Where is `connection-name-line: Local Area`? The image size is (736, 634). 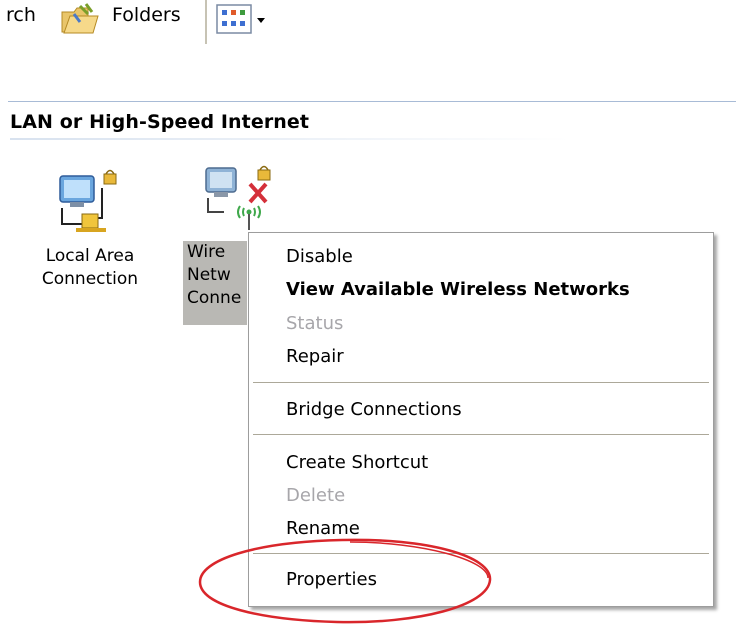
connection-name-line: Local Area is located at coordinates (90, 256).